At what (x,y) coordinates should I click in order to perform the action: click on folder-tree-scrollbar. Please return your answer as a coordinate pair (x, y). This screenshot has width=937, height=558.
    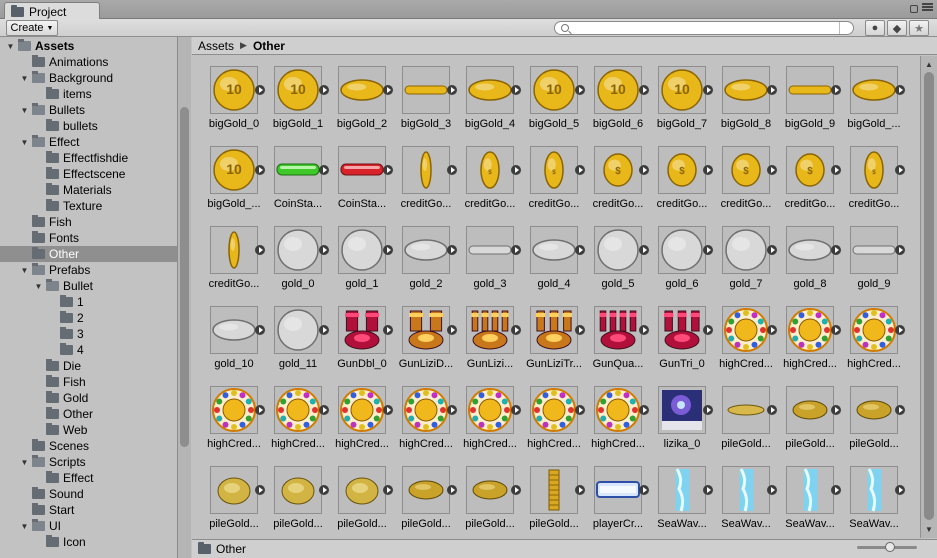
    Looking at the image, I should click on (184, 297).